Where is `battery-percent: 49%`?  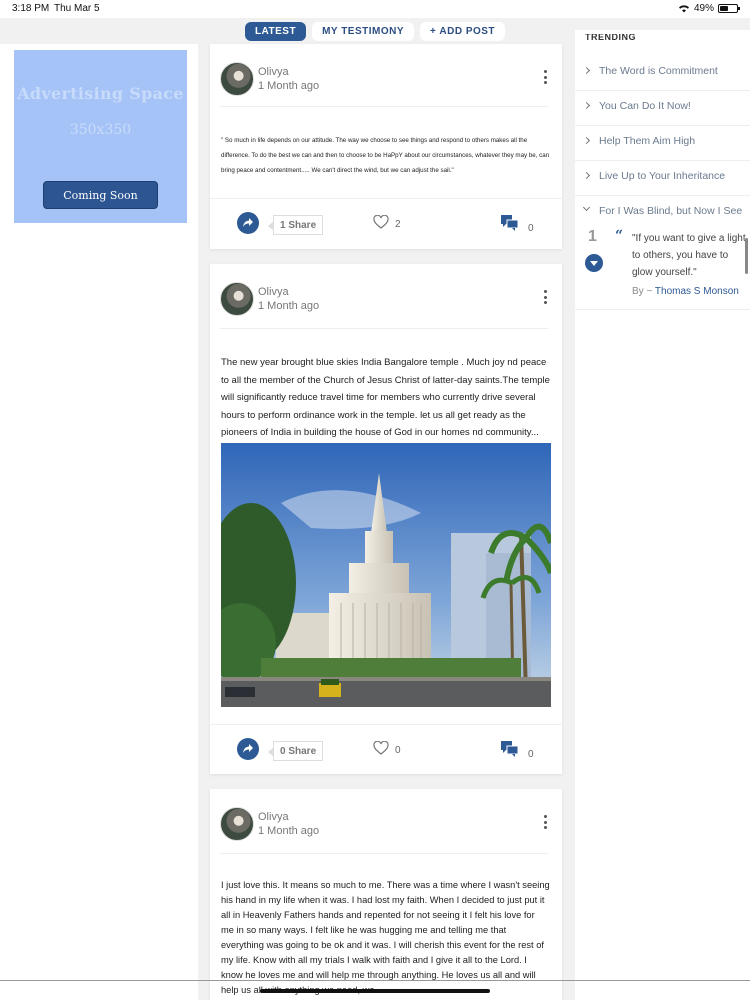
battery-percent: 49% is located at coordinates (703, 8).